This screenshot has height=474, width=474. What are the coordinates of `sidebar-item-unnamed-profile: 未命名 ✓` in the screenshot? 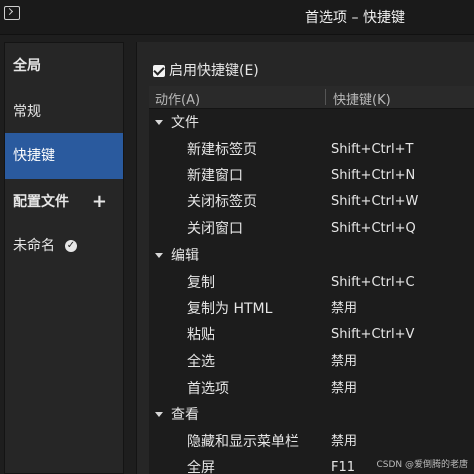 It's located at (64, 246).